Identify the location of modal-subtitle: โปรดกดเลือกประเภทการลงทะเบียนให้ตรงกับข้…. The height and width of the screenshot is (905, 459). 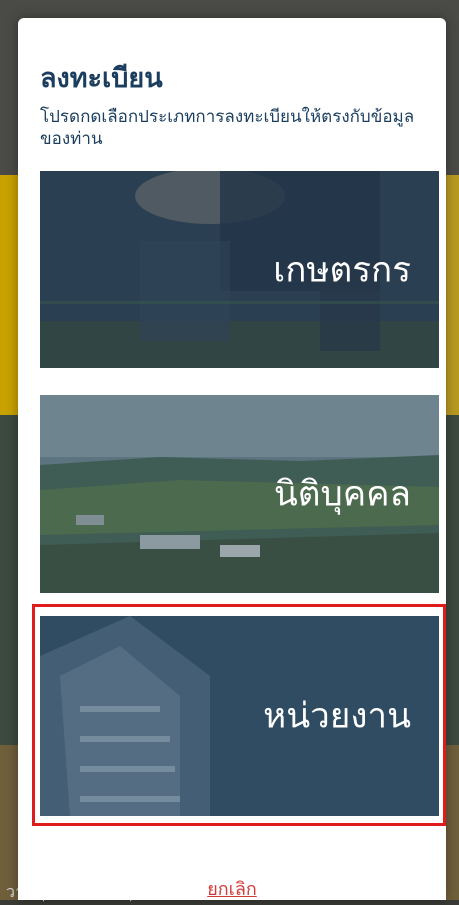
(227, 128).